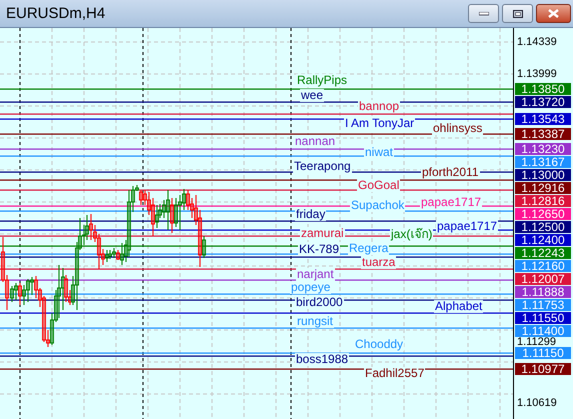  I want to click on maximize-icon, so click(517, 14).